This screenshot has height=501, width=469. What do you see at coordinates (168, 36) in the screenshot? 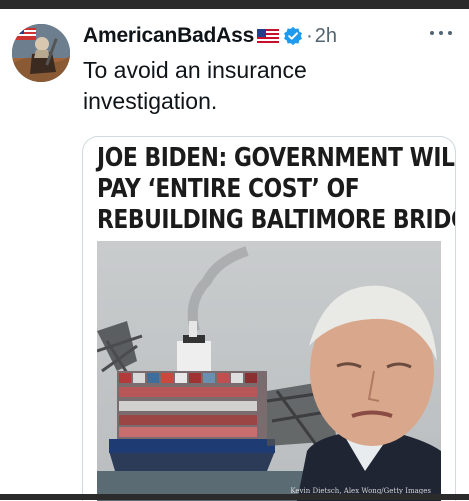
I see `author-name: AmericanBadAss` at bounding box center [168, 36].